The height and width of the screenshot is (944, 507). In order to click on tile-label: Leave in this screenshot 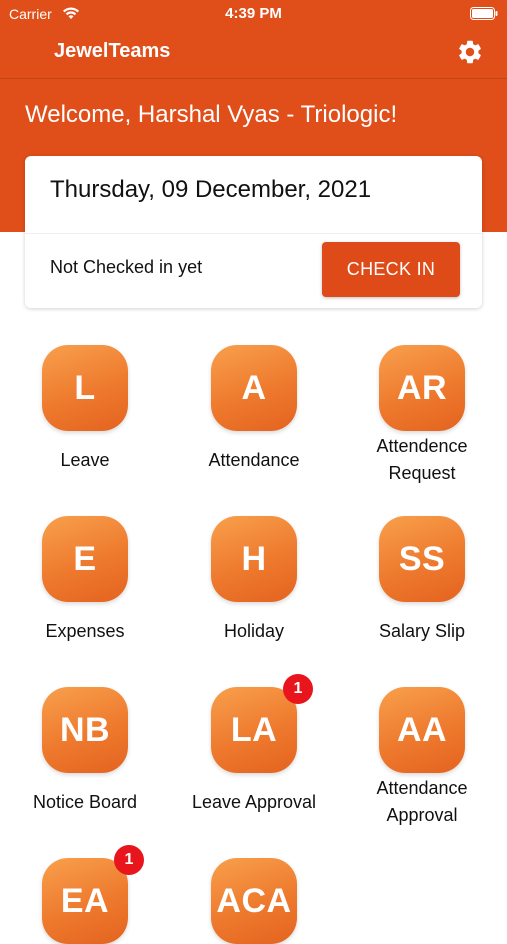, I will do `click(85, 460)`.